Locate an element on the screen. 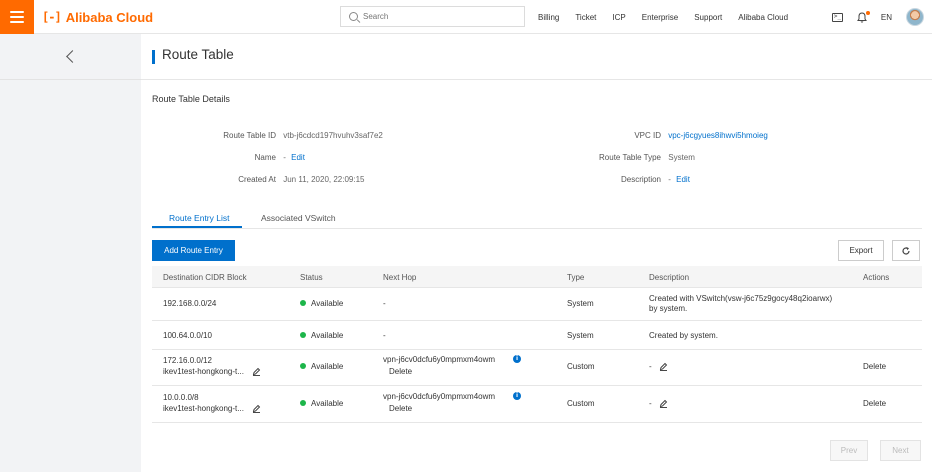 The width and height of the screenshot is (932, 472). refresh-icon is located at coordinates (906, 250).